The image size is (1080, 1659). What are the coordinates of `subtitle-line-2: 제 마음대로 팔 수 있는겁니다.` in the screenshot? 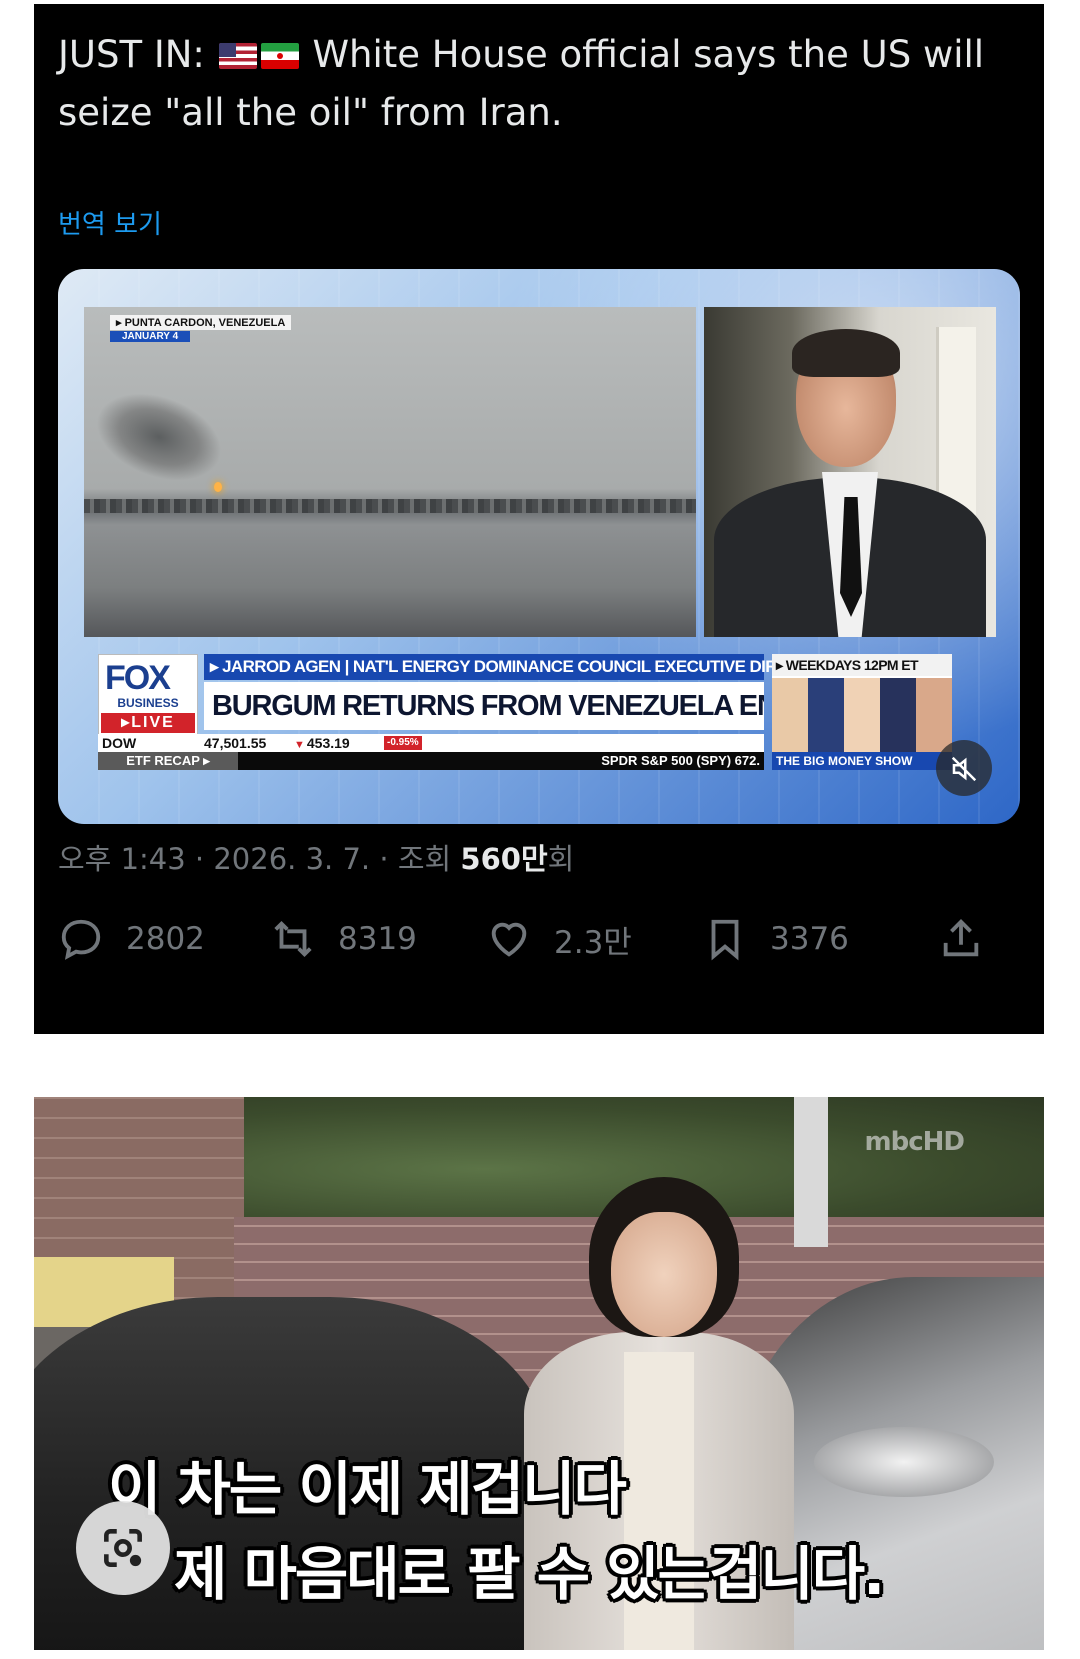 It's located at (529, 1574).